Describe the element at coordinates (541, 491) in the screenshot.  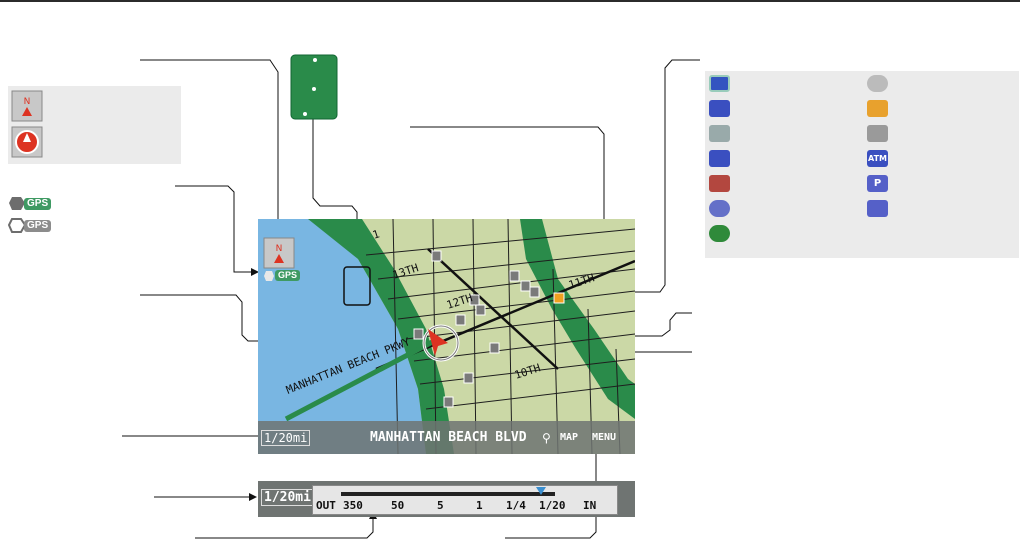
I see `scale-pointer-icon` at that location.